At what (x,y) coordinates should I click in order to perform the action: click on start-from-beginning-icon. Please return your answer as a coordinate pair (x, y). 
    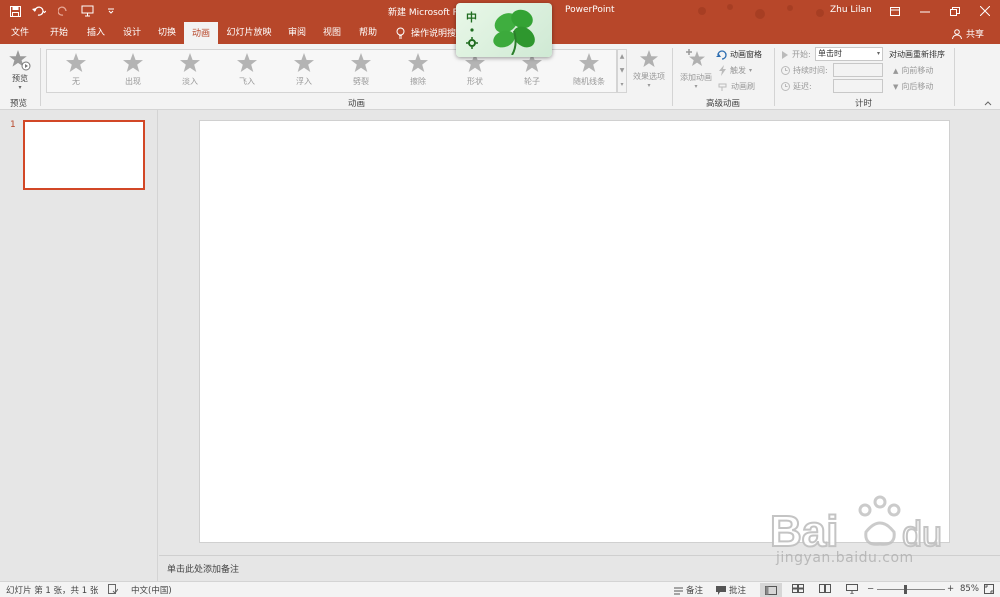
    Looking at the image, I should click on (87, 11).